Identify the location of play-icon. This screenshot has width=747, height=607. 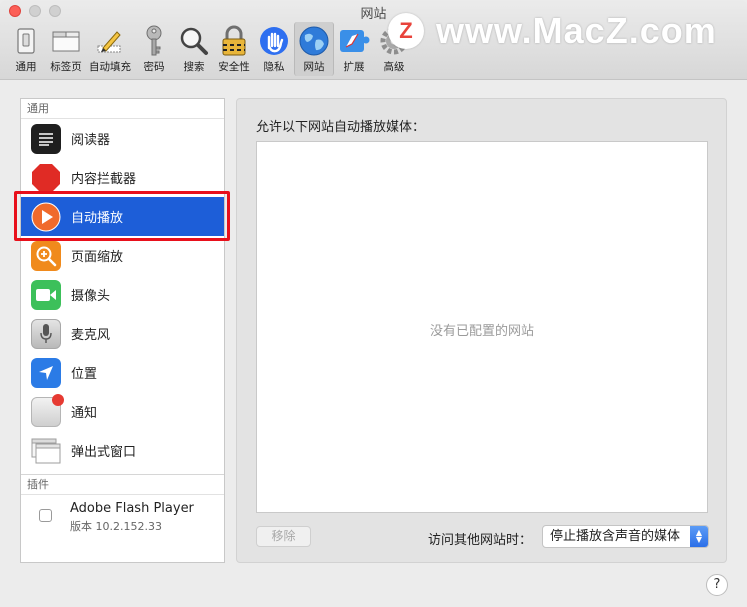
(46, 217).